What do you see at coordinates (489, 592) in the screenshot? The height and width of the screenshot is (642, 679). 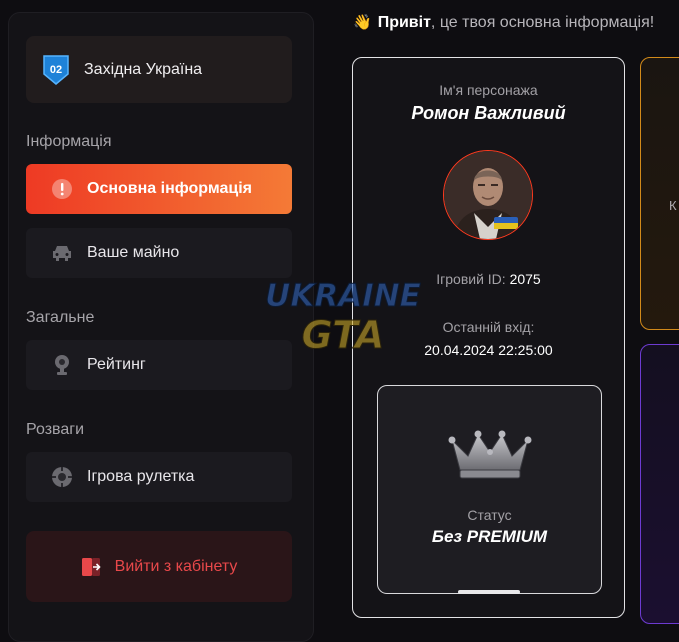 I see `status-indicator` at bounding box center [489, 592].